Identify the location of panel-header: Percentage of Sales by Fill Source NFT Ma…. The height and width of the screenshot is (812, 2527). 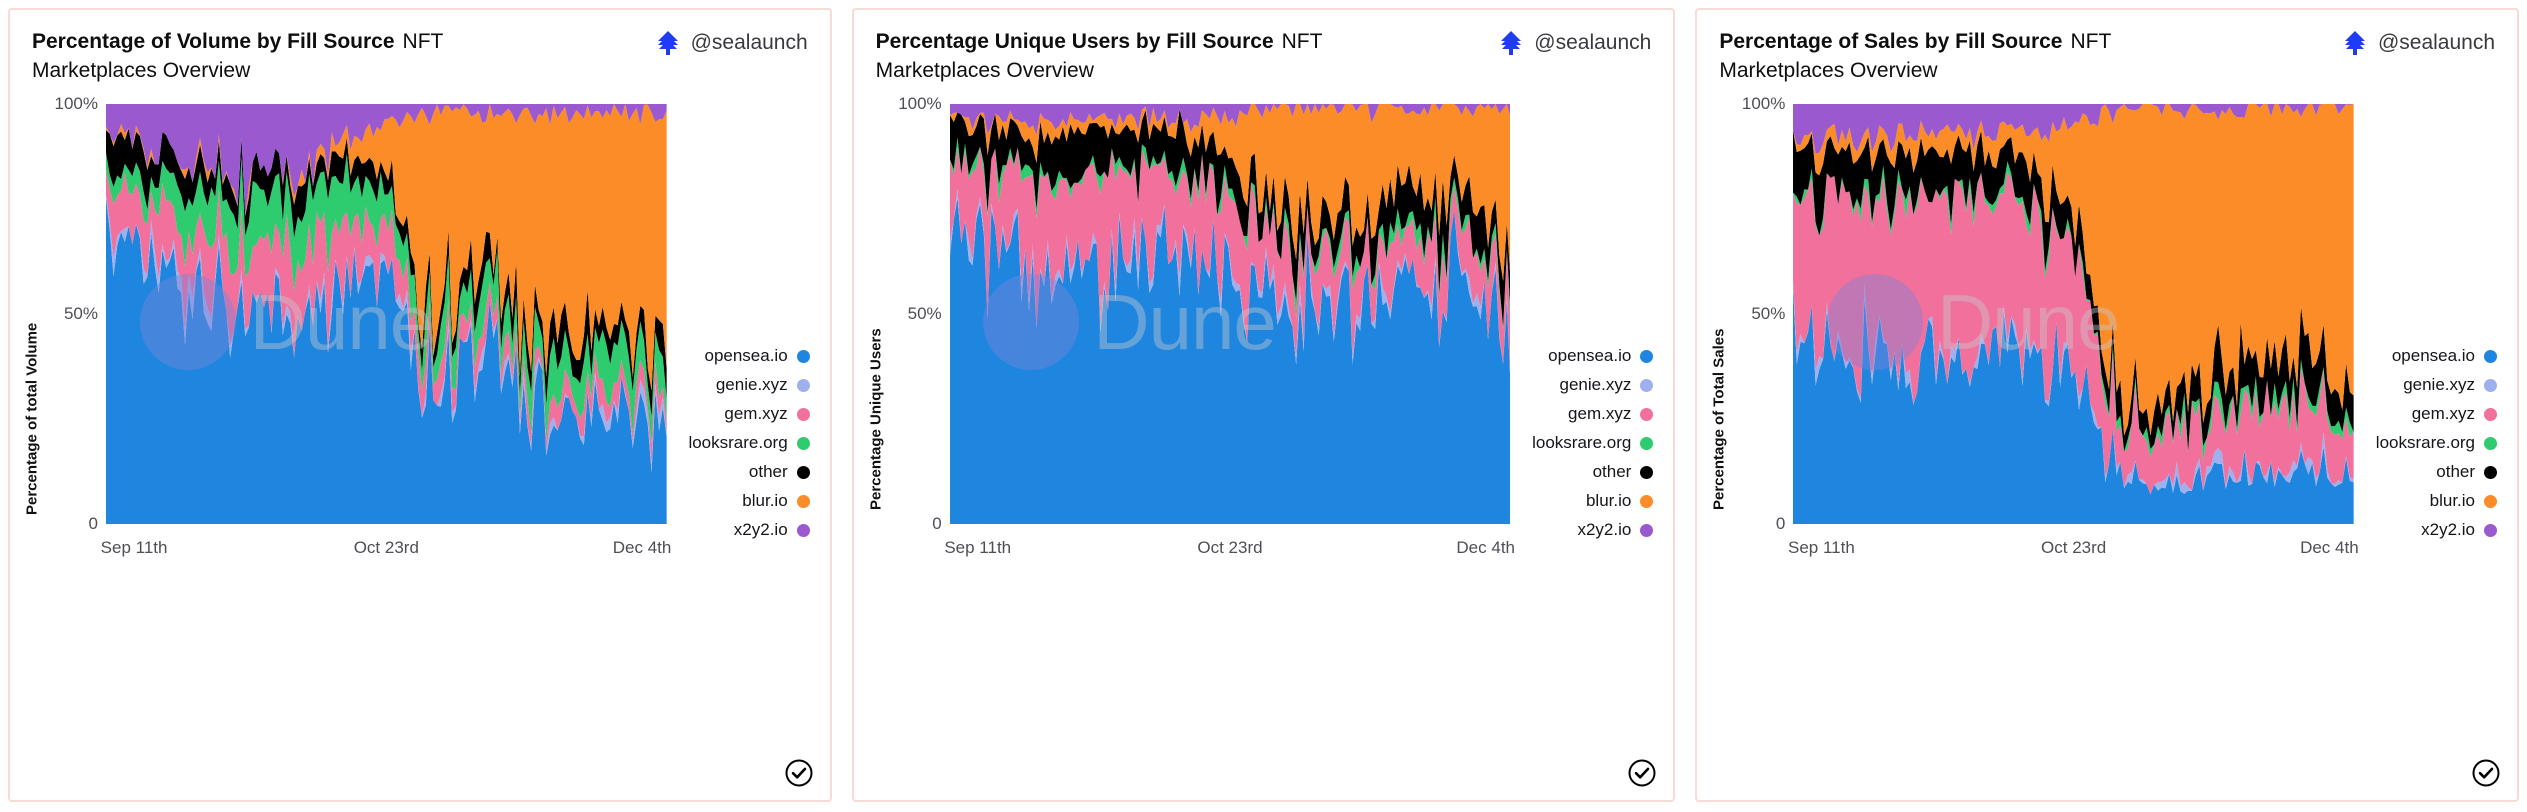
(2107, 48).